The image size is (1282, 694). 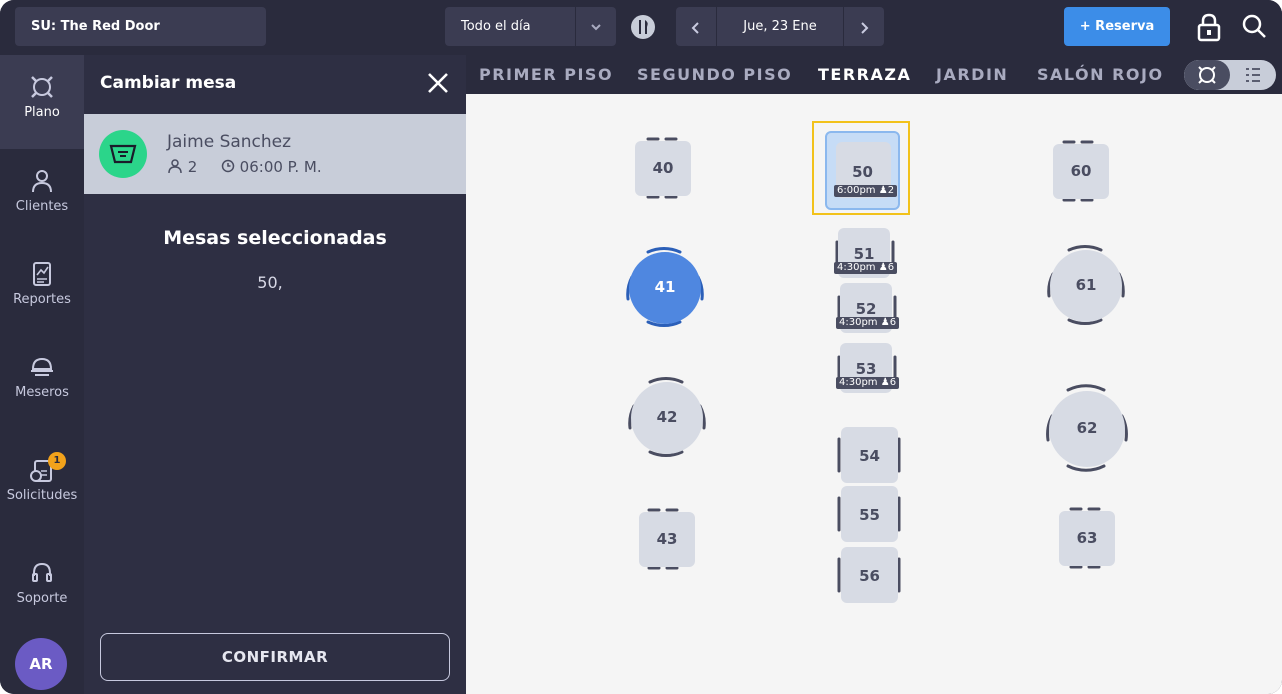 What do you see at coordinates (192, 167) in the screenshot?
I see `guest-party-size: 2` at bounding box center [192, 167].